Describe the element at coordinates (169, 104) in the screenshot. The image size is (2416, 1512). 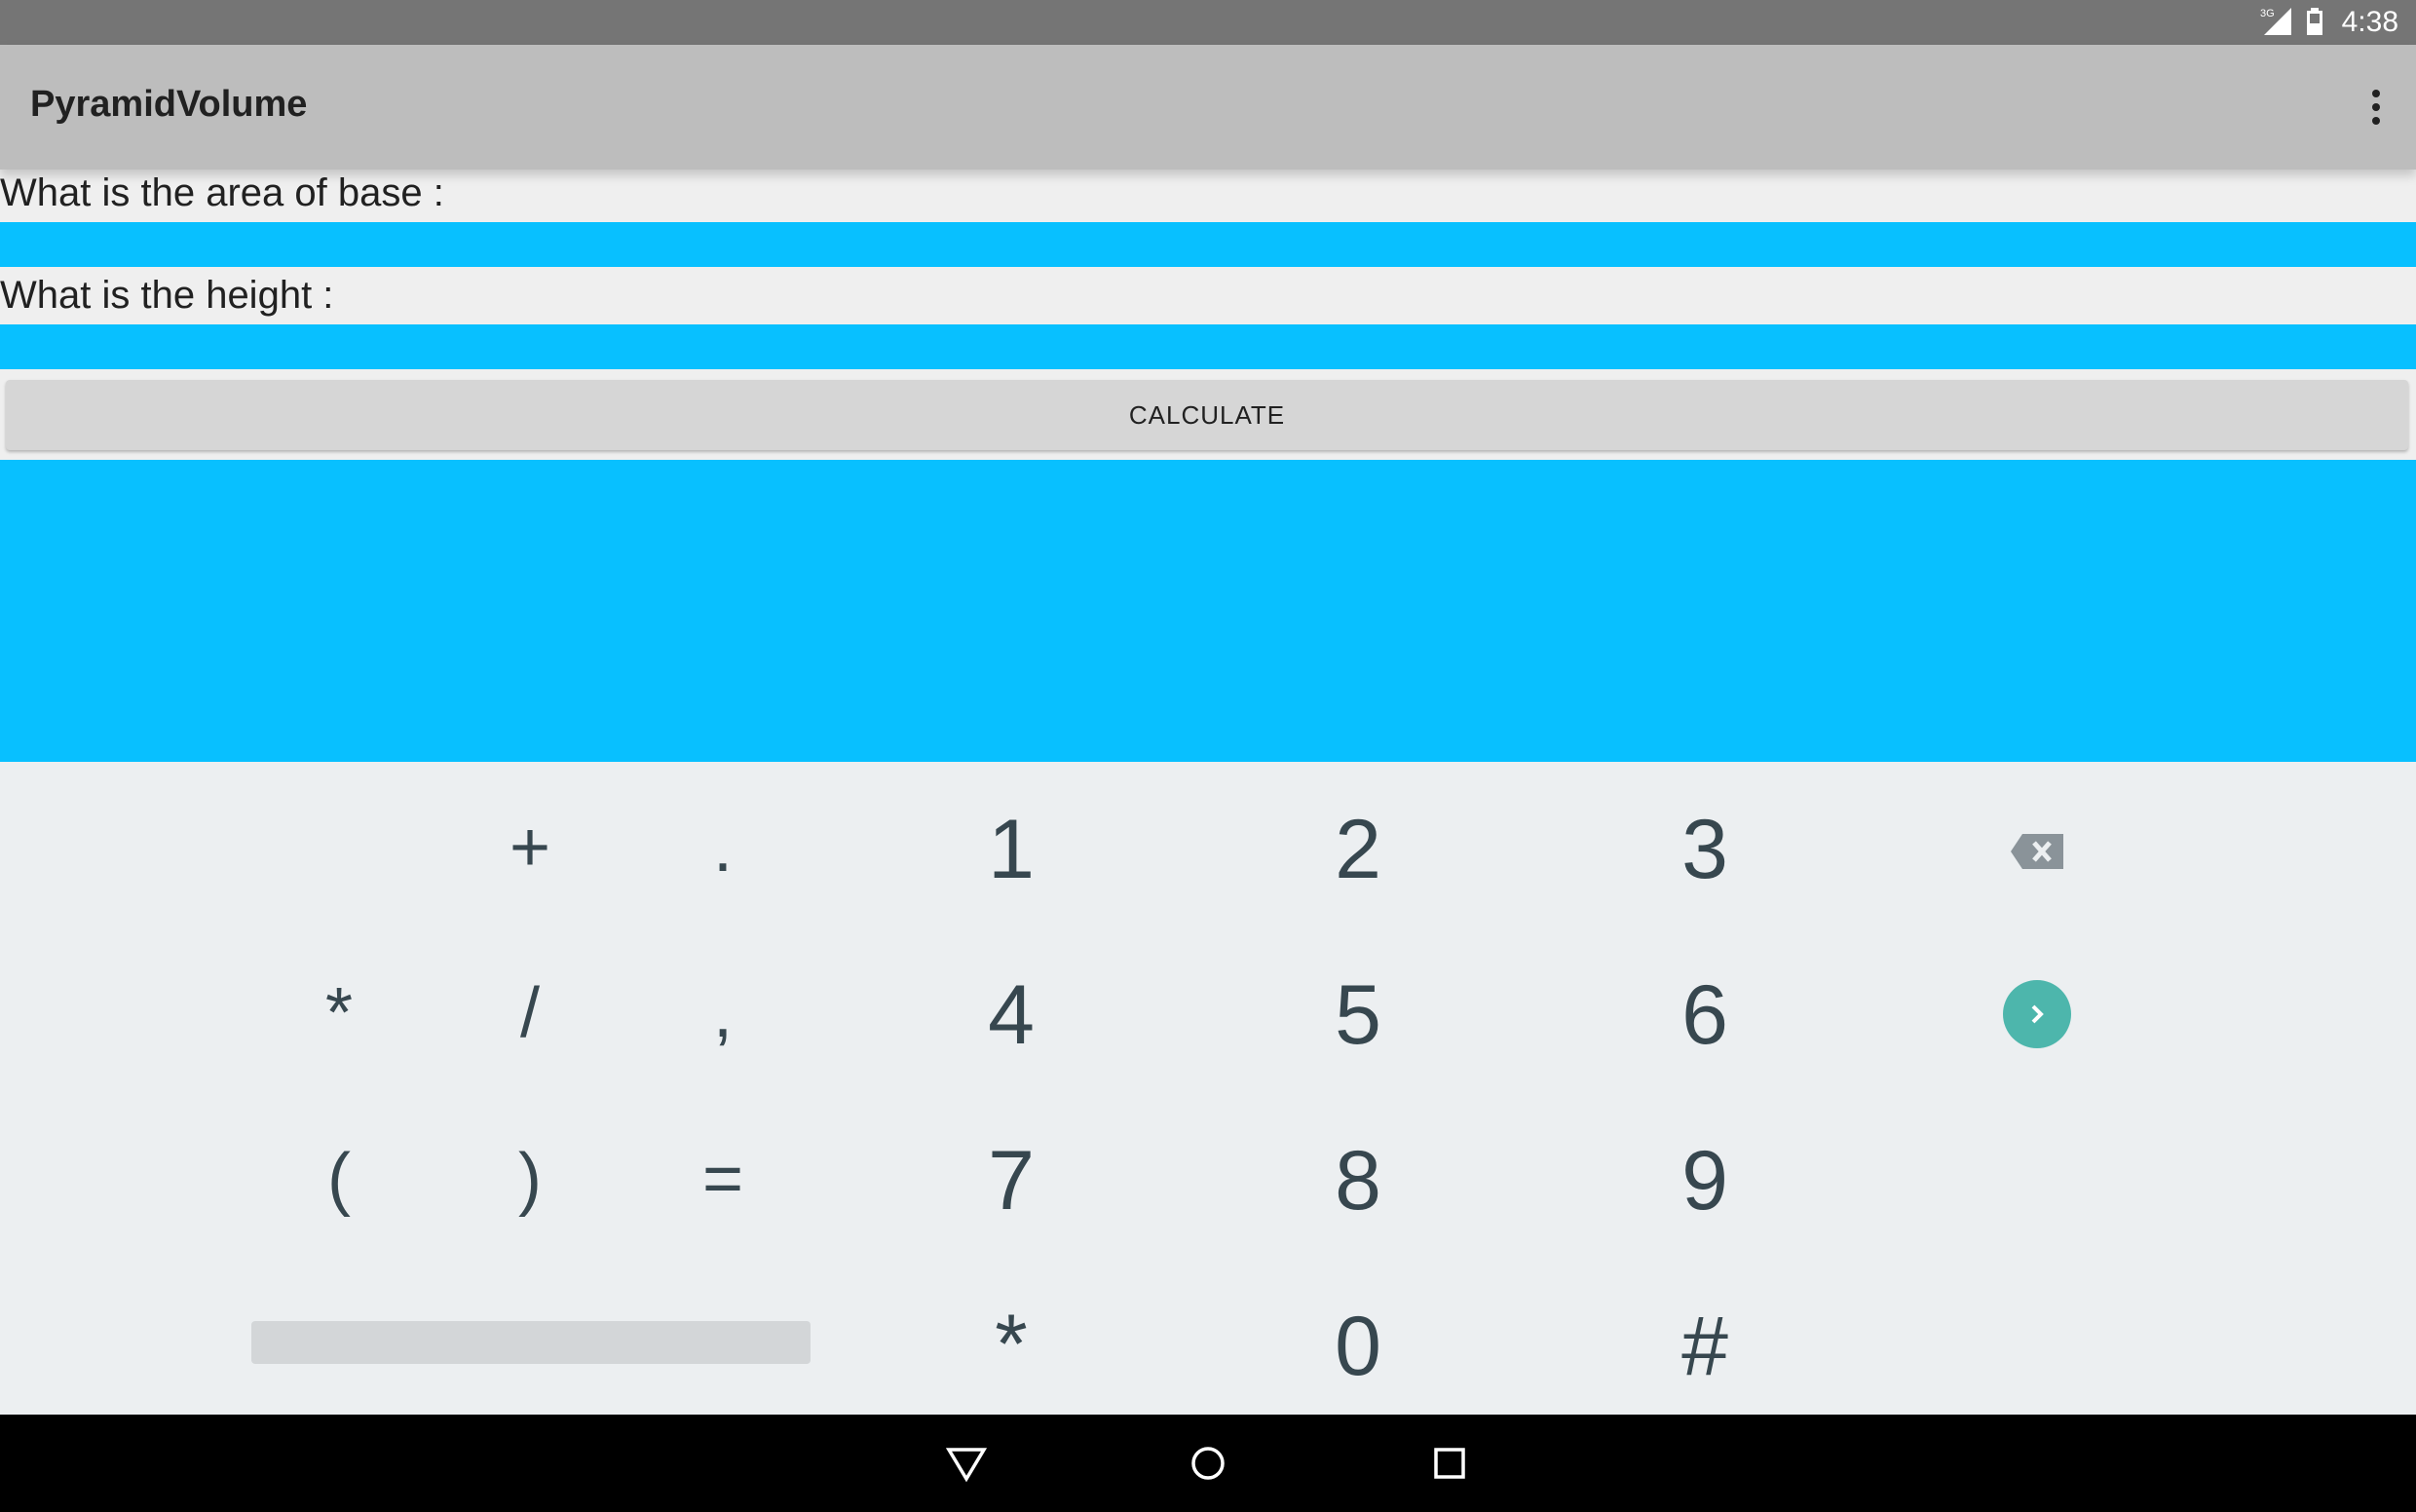
I see `app-title: PyramidVolume` at that location.